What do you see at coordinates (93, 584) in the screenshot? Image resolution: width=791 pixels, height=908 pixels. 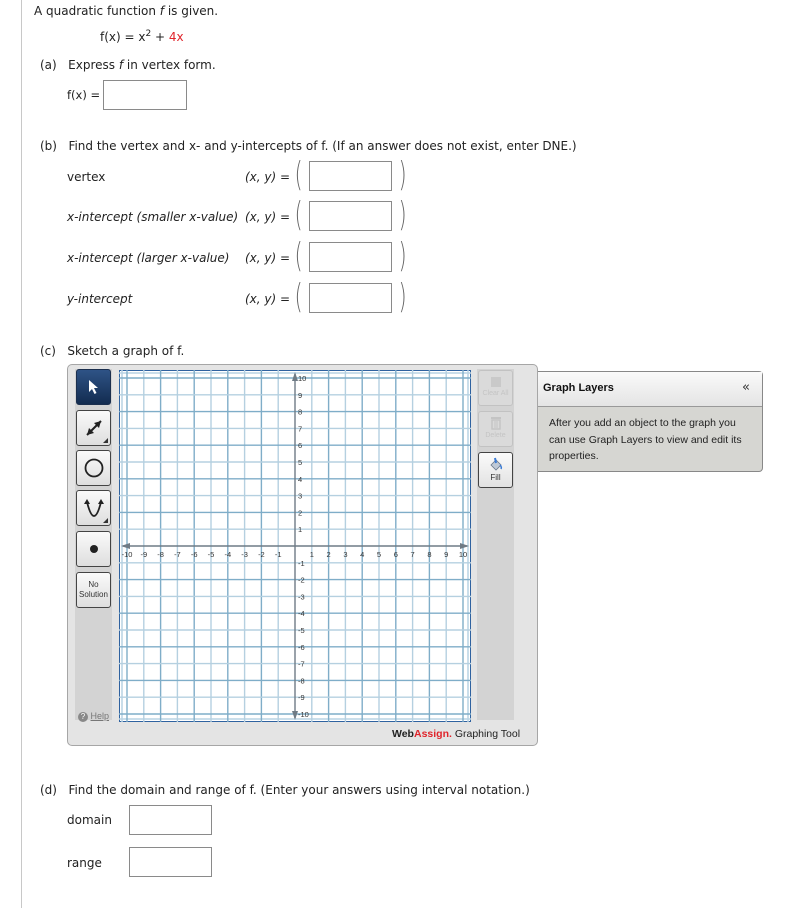 I see `no-solution-label-1: No` at bounding box center [93, 584].